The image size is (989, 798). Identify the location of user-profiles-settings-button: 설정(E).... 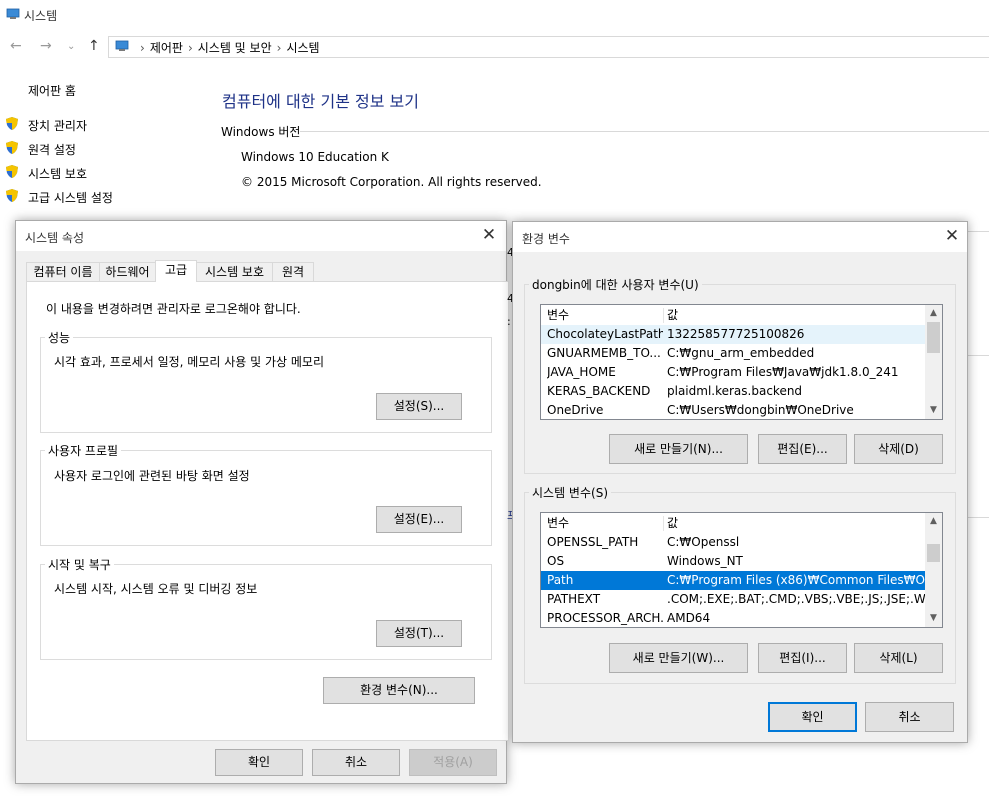
(419, 519).